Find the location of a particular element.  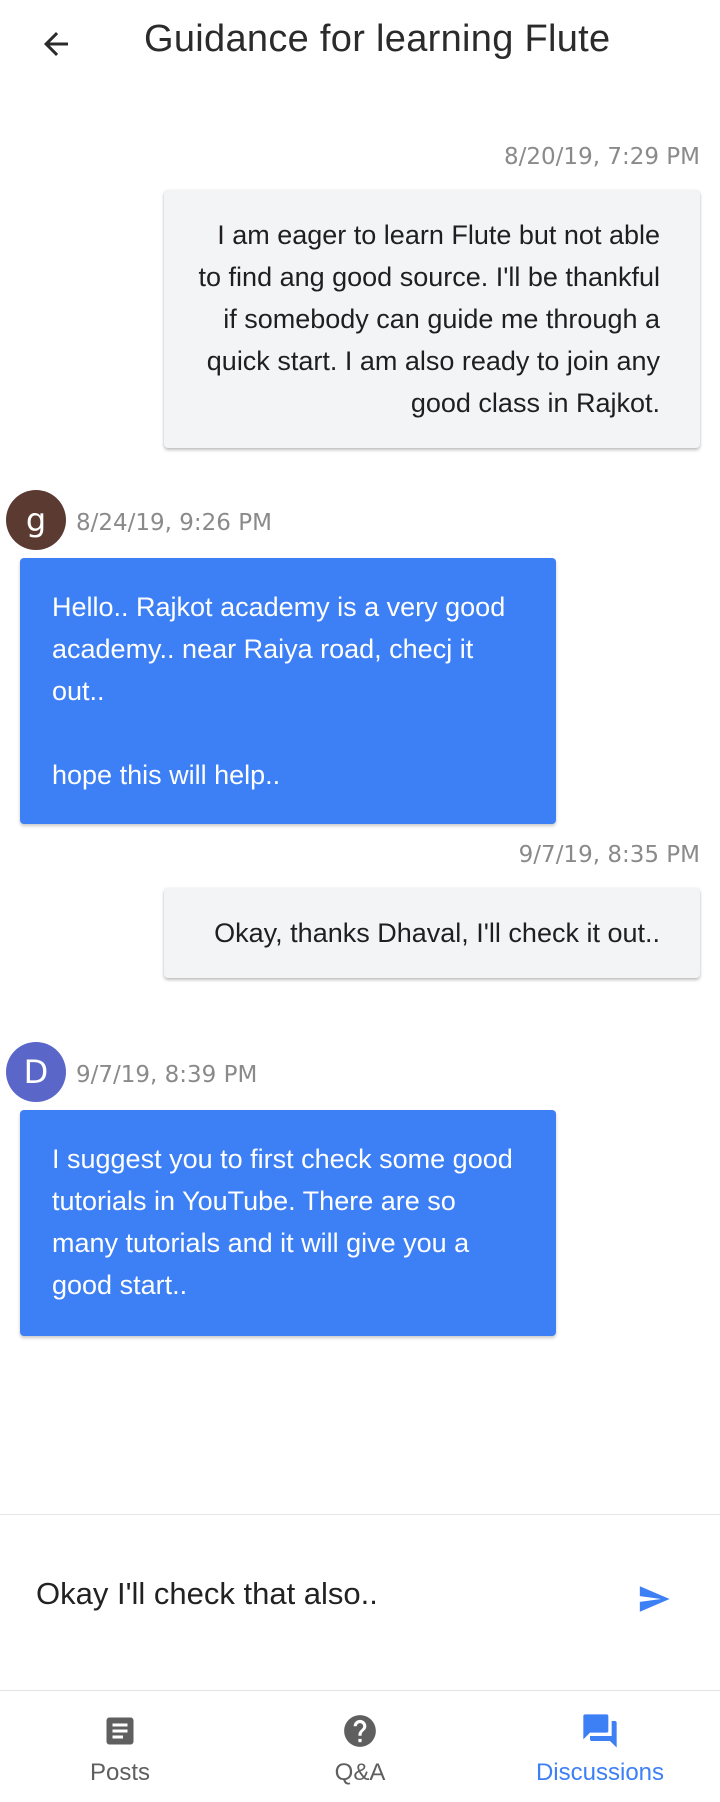

app-bar: Guidance for learning Flute is located at coordinates (360, 43).